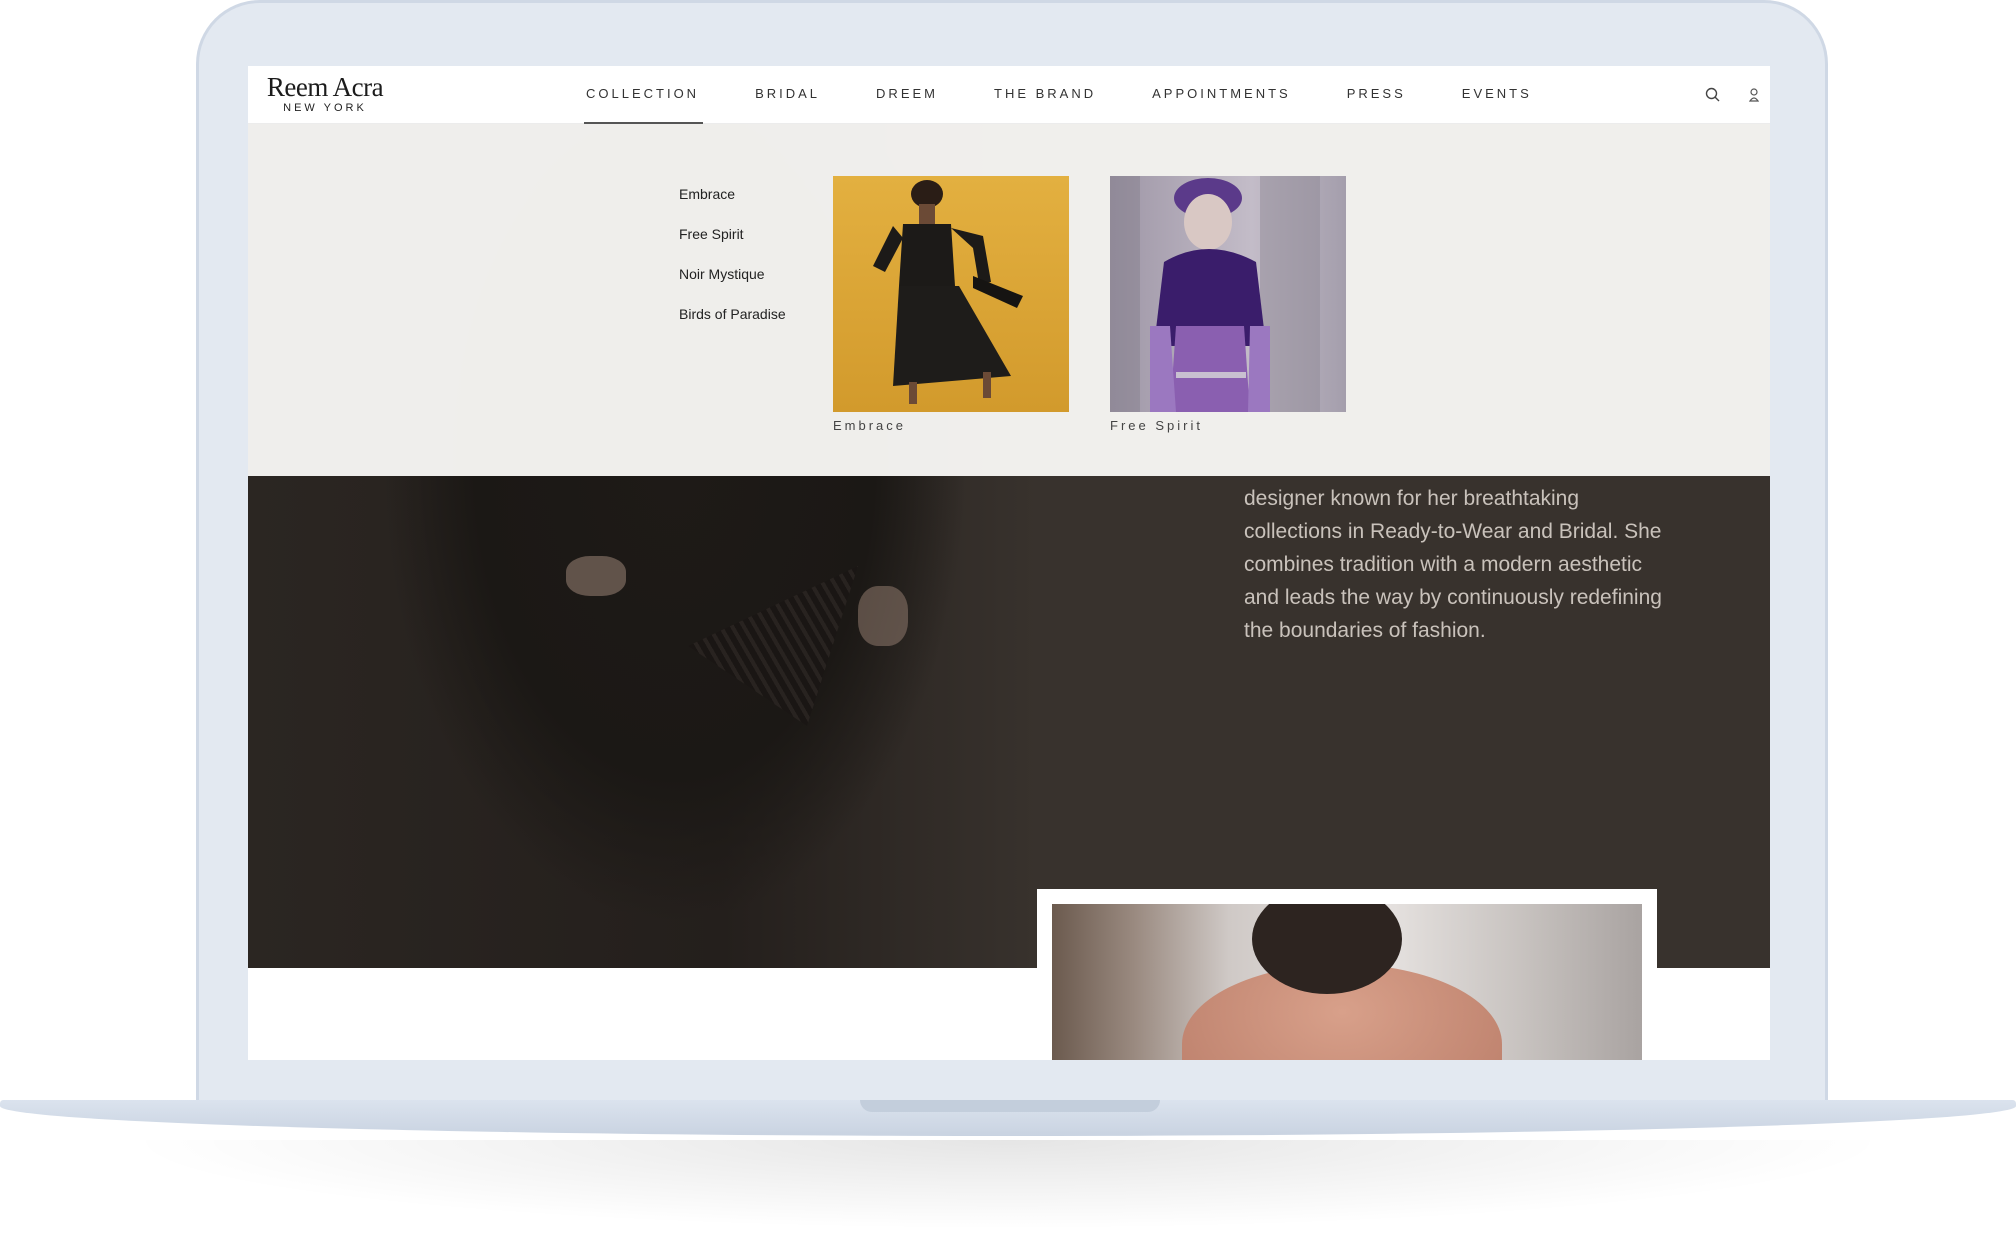 Image resolution: width=2016 pixels, height=1246 pixels. I want to click on brand-logo: Reem Acra NEW YORK, so click(325, 93).